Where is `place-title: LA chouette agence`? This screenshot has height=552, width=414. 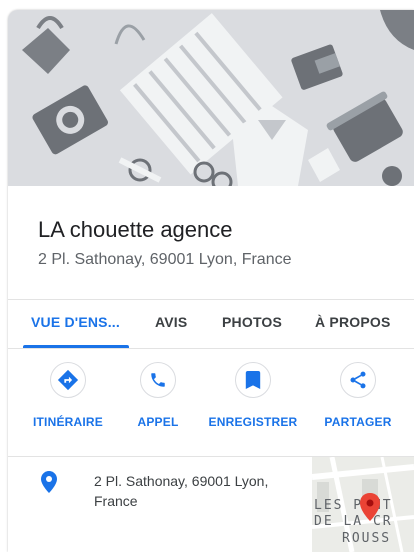
place-title: LA chouette agence is located at coordinates (135, 229).